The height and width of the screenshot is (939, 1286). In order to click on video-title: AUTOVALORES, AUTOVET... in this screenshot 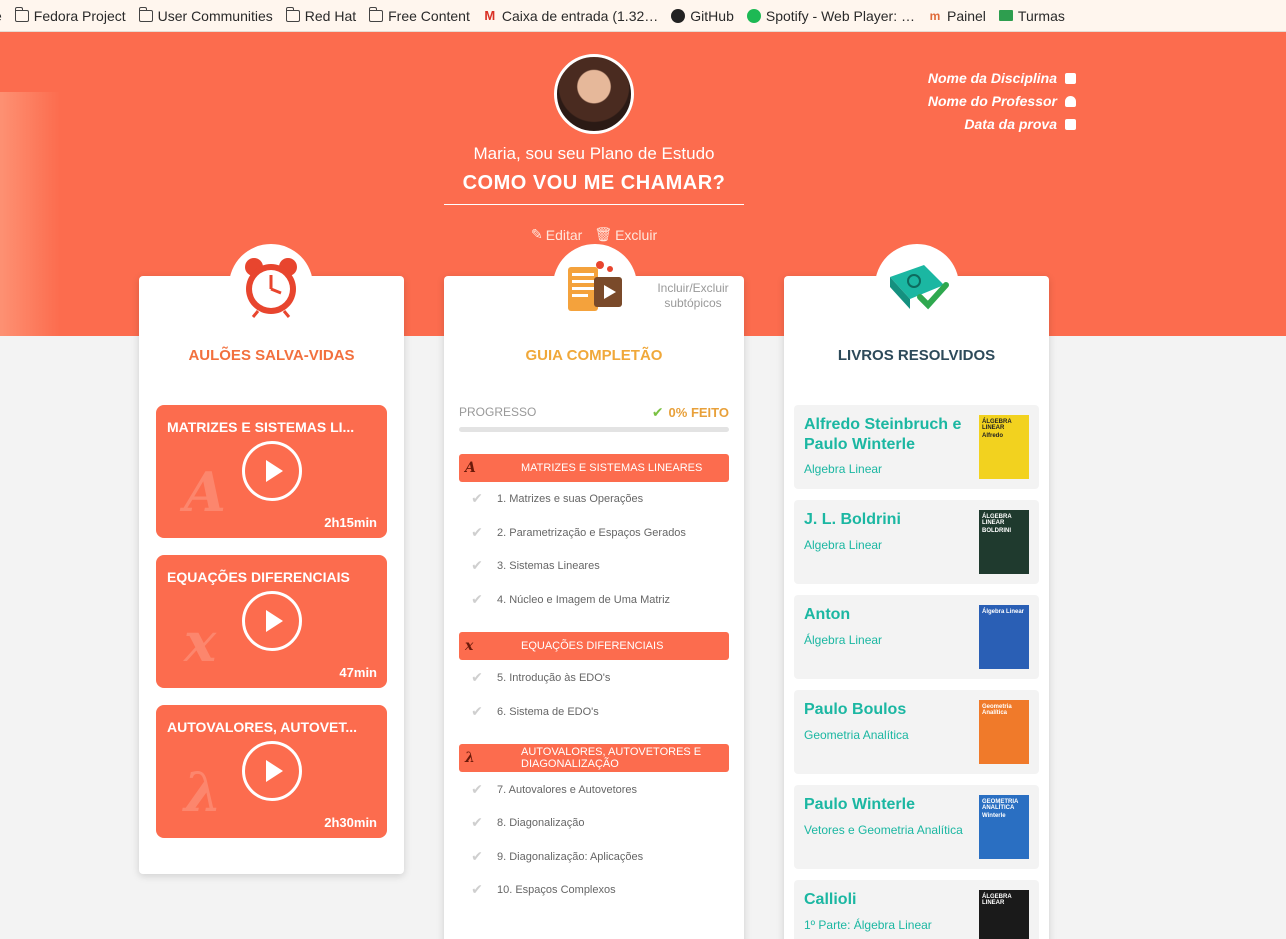, I will do `click(262, 727)`.